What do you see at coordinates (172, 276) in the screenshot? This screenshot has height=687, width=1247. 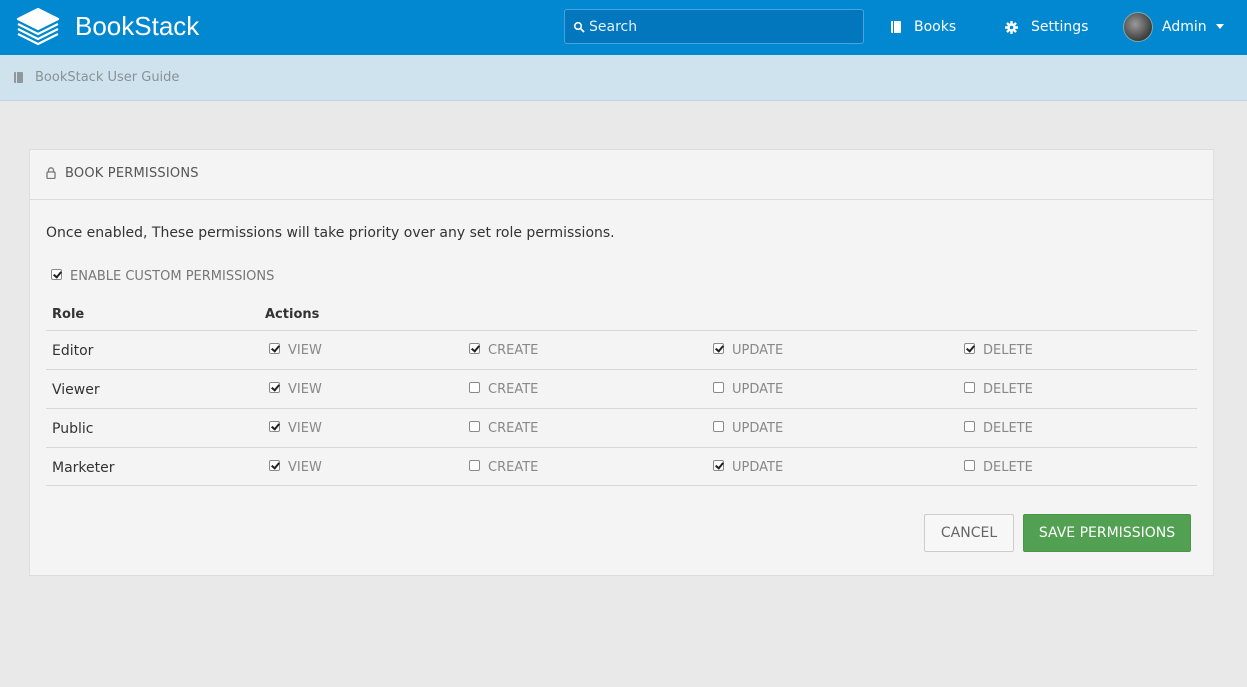 I see `enable-custom-permissions-label: ENABLE CUSTOM PERMISSIONS` at bounding box center [172, 276].